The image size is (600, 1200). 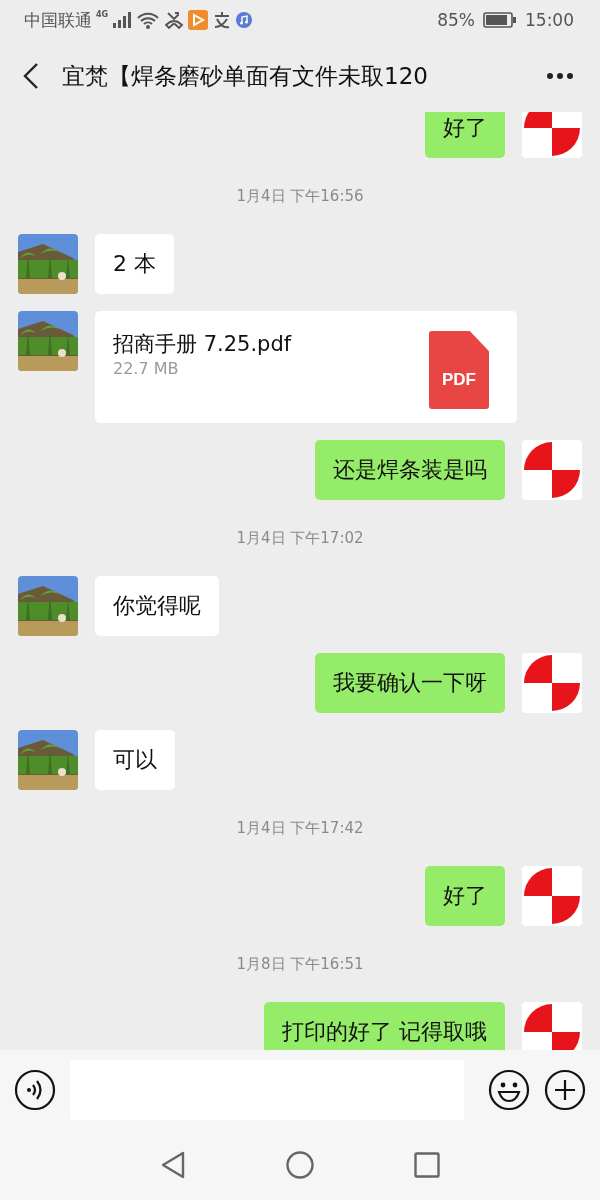 What do you see at coordinates (157, 606) in the screenshot?
I see `message-bubble: 你觉得呢` at bounding box center [157, 606].